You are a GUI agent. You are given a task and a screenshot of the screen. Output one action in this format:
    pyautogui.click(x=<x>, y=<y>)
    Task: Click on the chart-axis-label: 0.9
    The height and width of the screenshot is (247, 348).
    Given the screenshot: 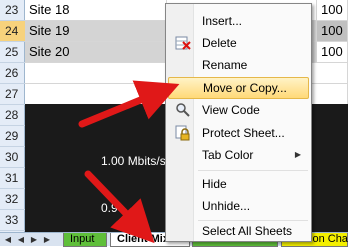 What is the action you would take?
    pyautogui.click(x=109, y=208)
    